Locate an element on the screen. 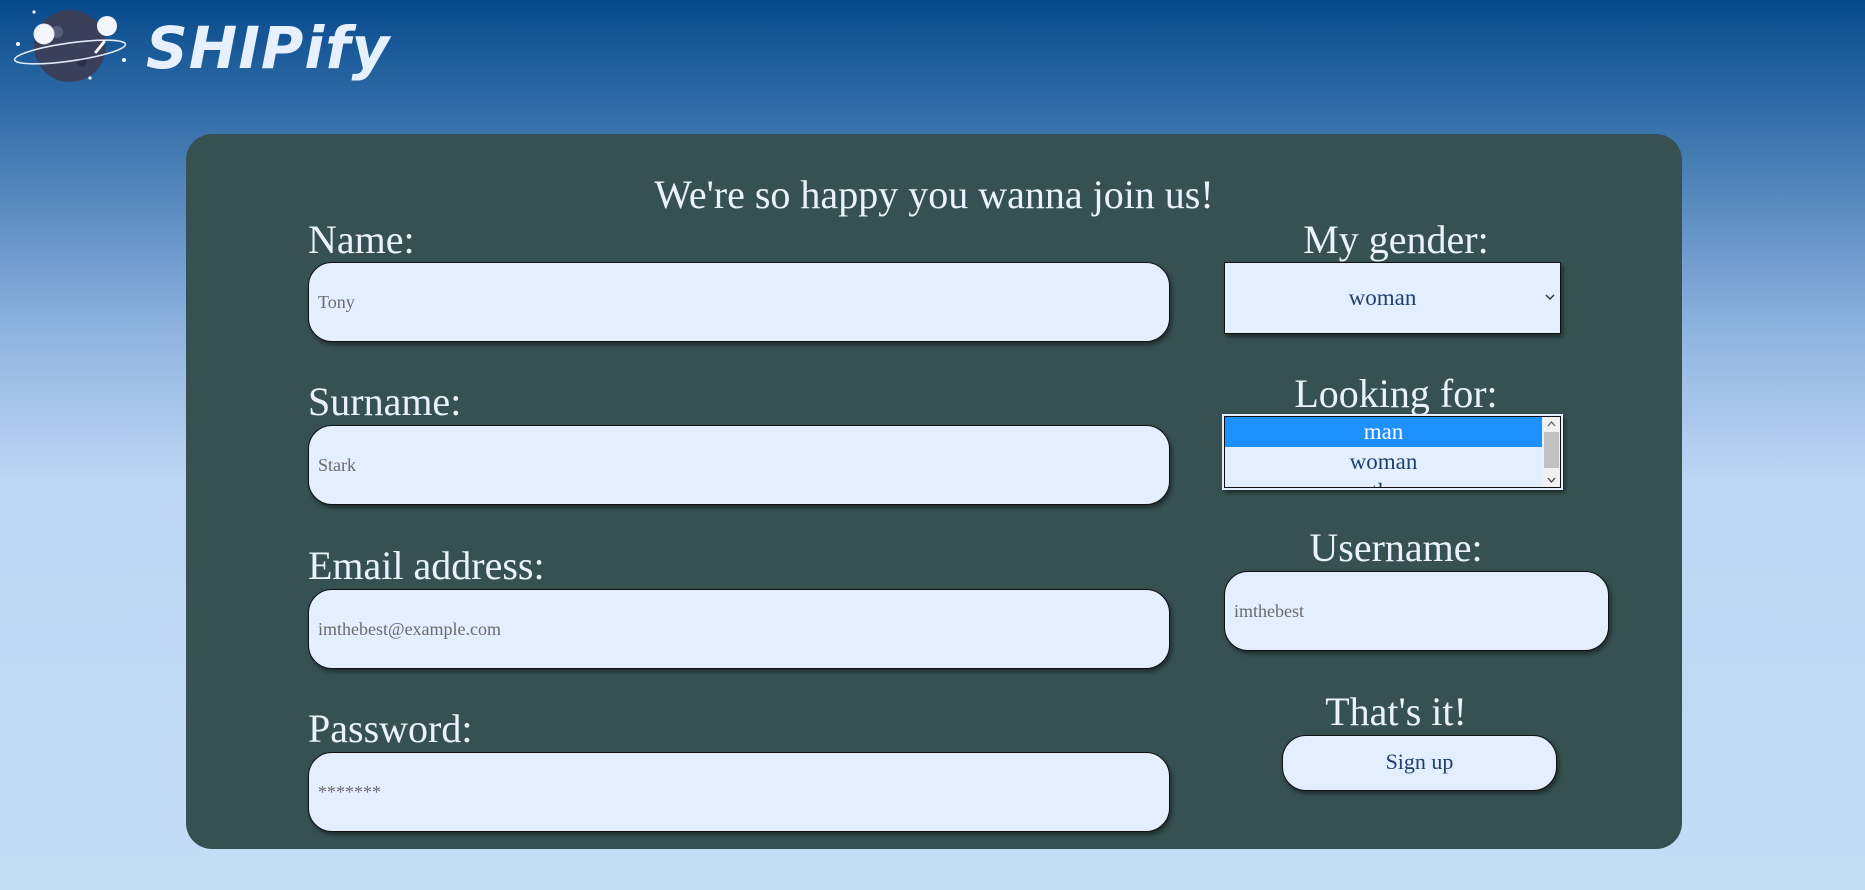 The width and height of the screenshot is (1865, 890). username-input is located at coordinates (1416, 611).